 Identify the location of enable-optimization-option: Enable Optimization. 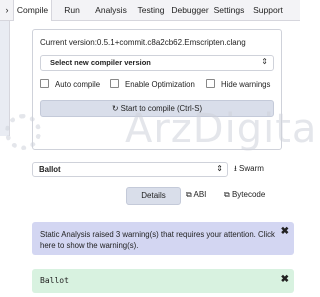
(152, 85).